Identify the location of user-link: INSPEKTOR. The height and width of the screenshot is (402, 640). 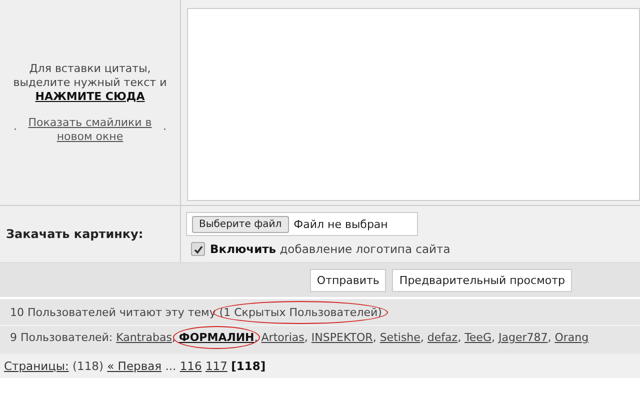
(342, 337).